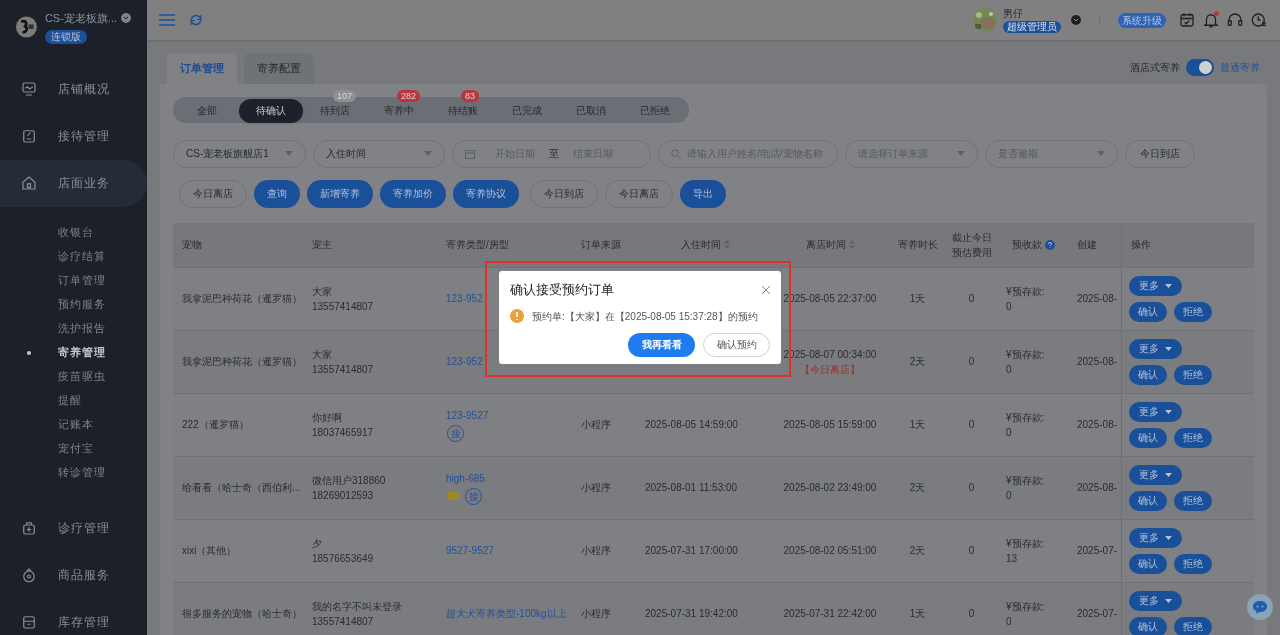  I want to click on headset-icon, so click(1235, 20).